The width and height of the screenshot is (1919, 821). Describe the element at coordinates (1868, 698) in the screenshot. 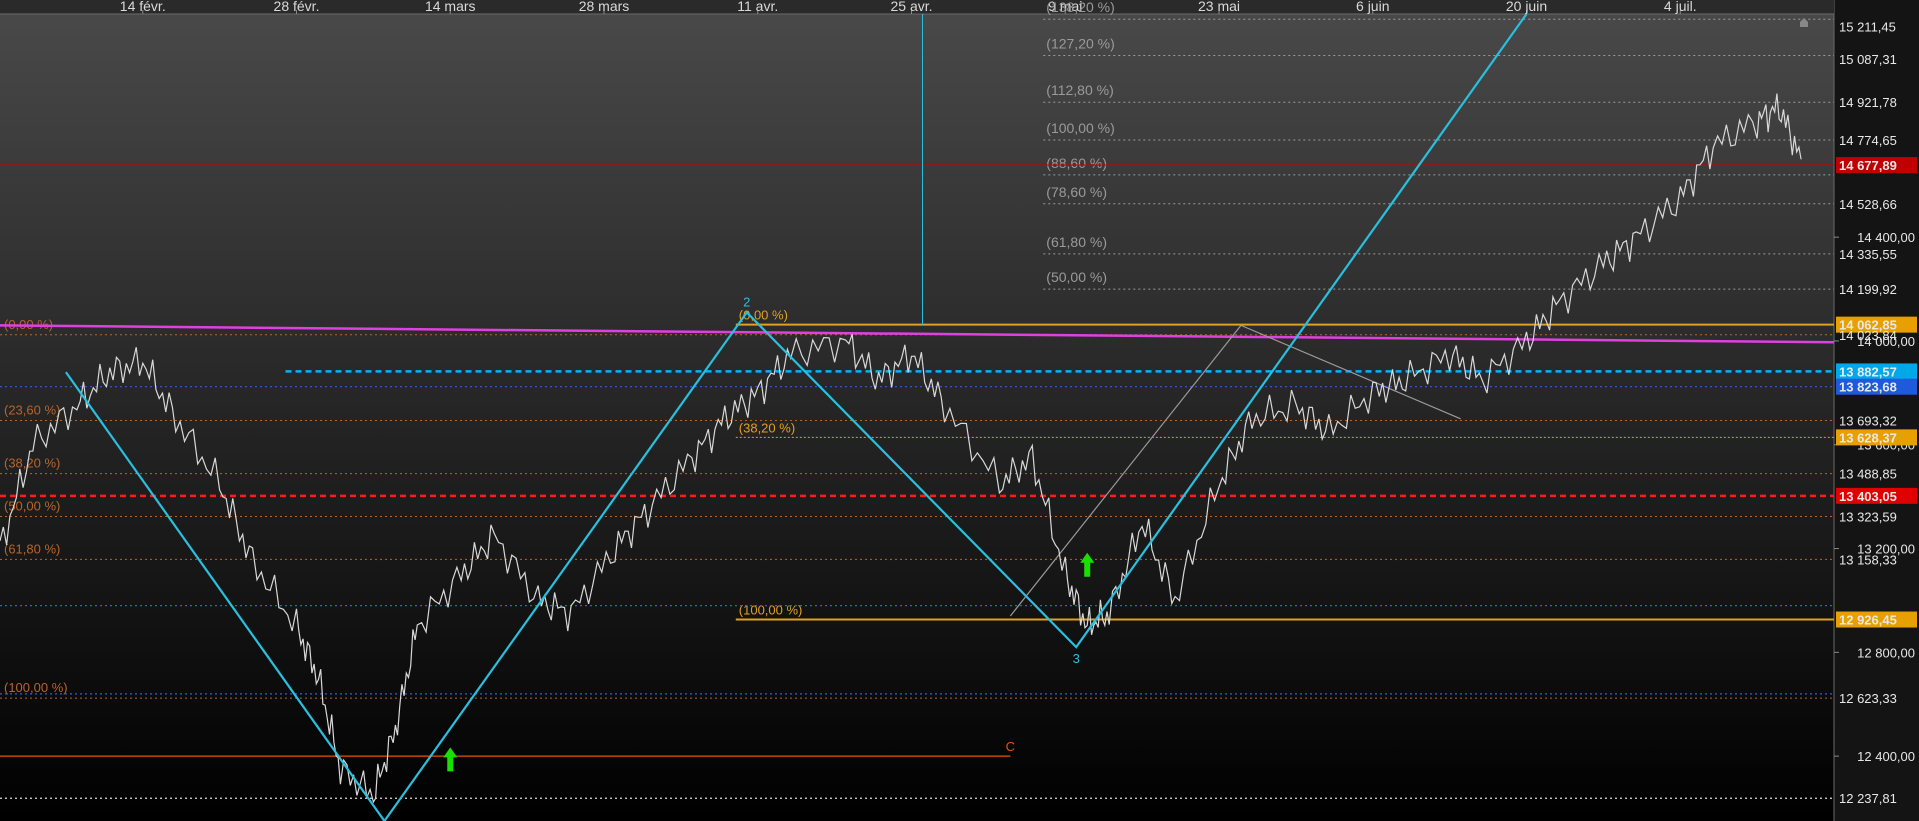

I see `price-label: 12 623,33` at that location.